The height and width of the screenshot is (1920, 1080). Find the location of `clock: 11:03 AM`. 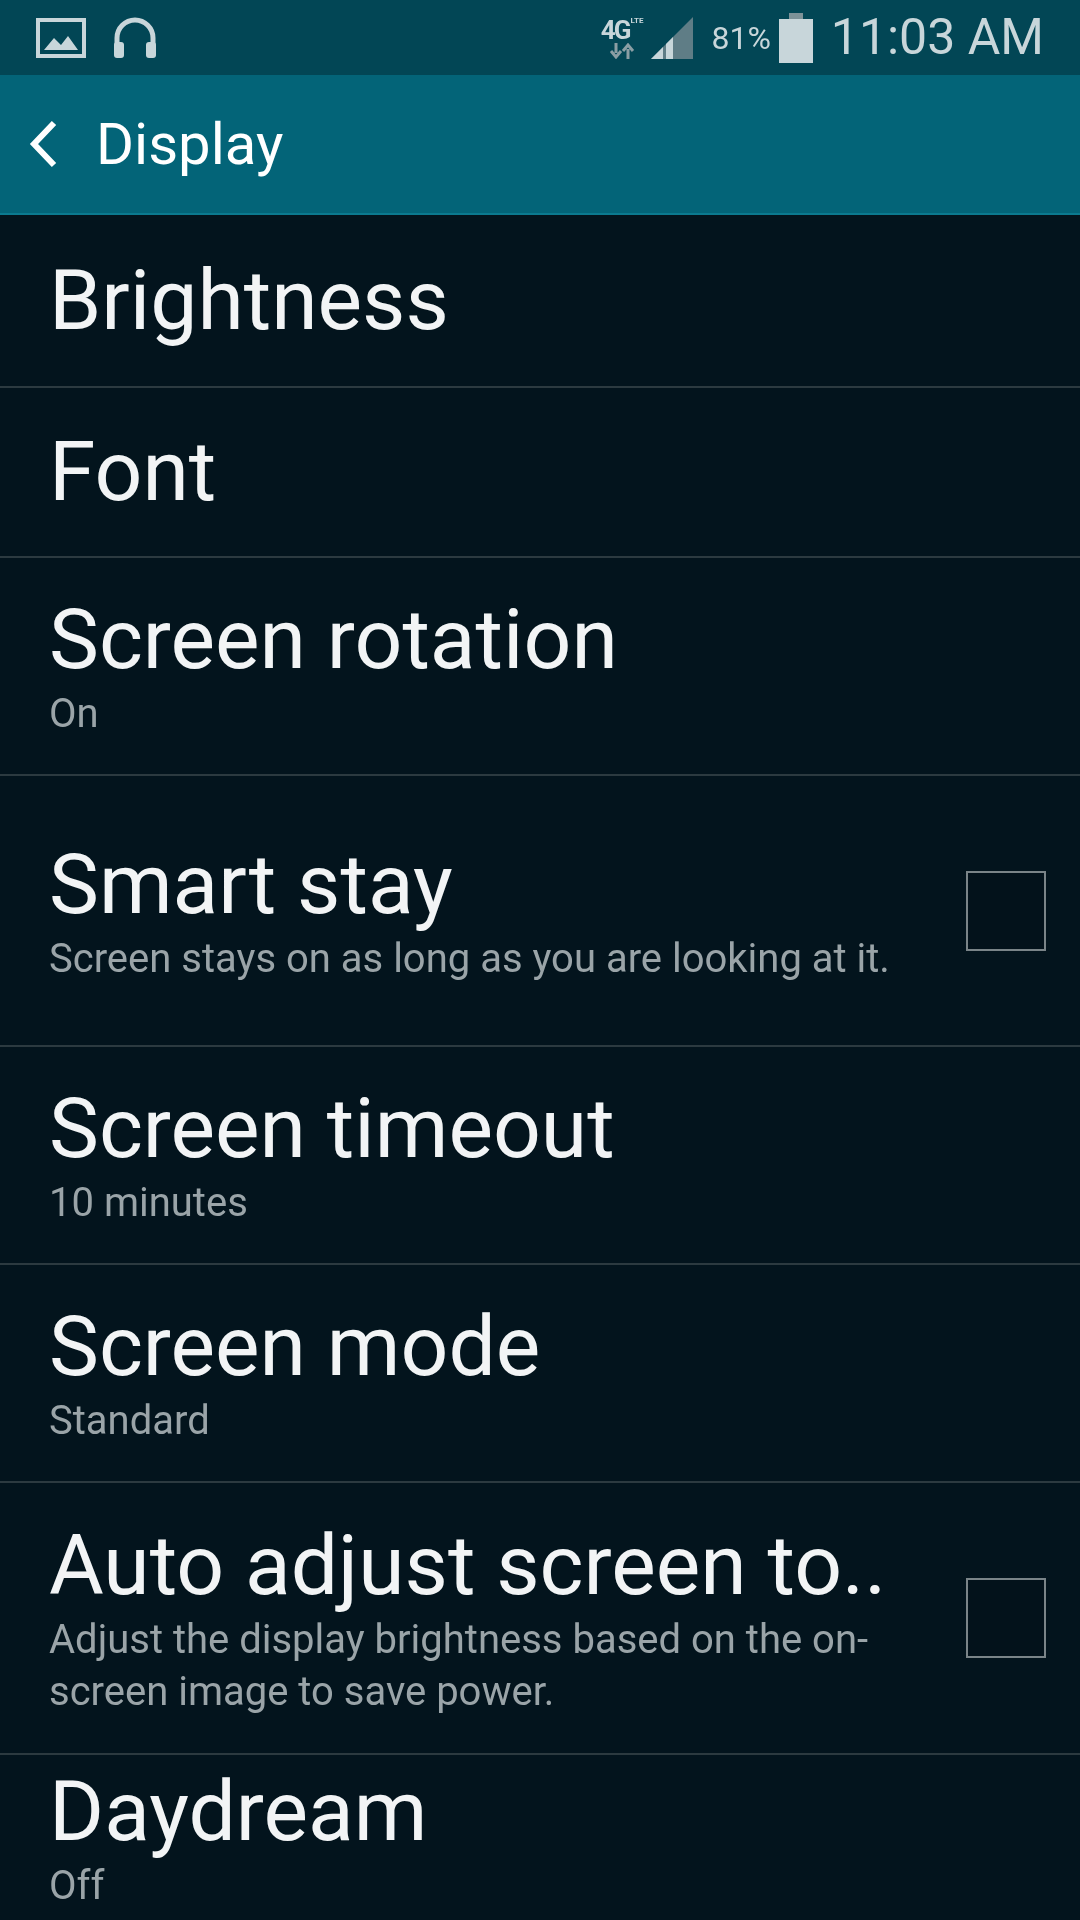

clock: 11:03 AM is located at coordinates (937, 37).